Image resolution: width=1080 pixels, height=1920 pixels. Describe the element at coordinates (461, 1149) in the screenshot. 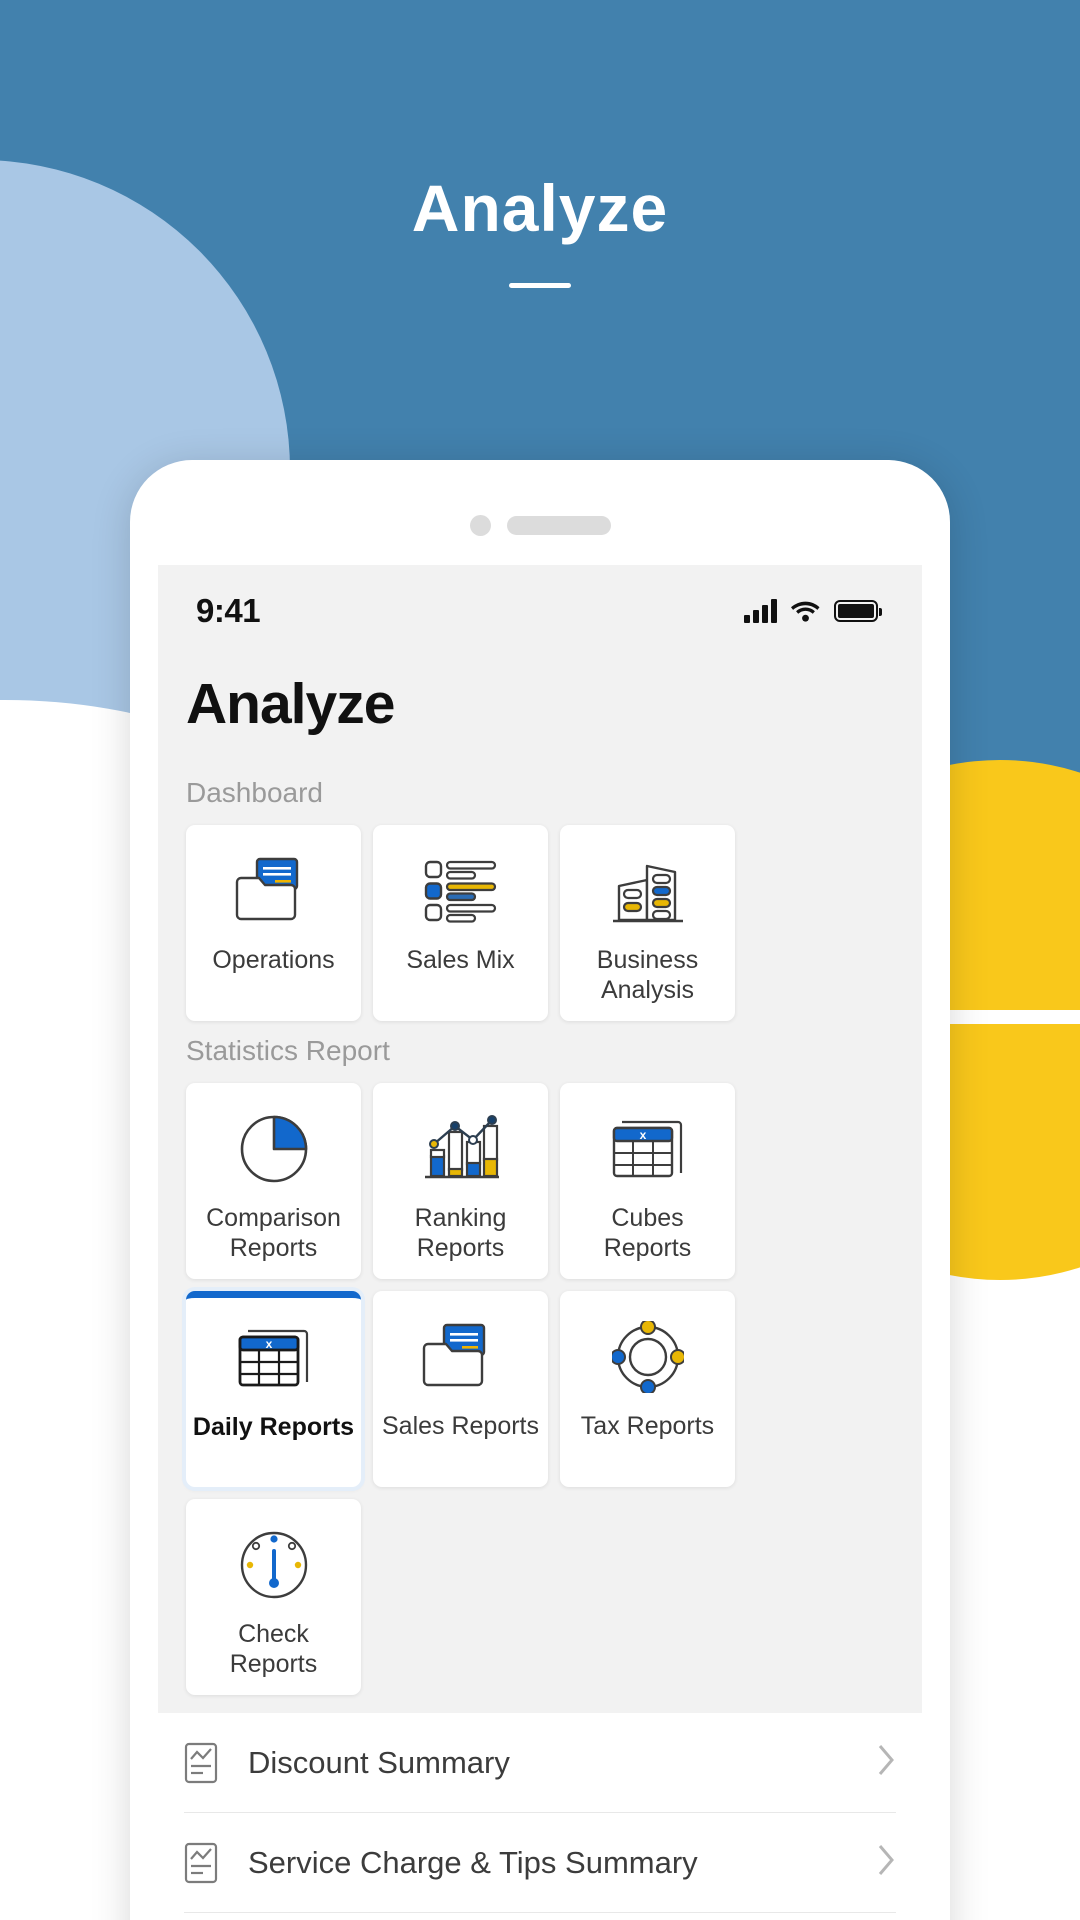

I see `bar-line-chart-icon` at that location.